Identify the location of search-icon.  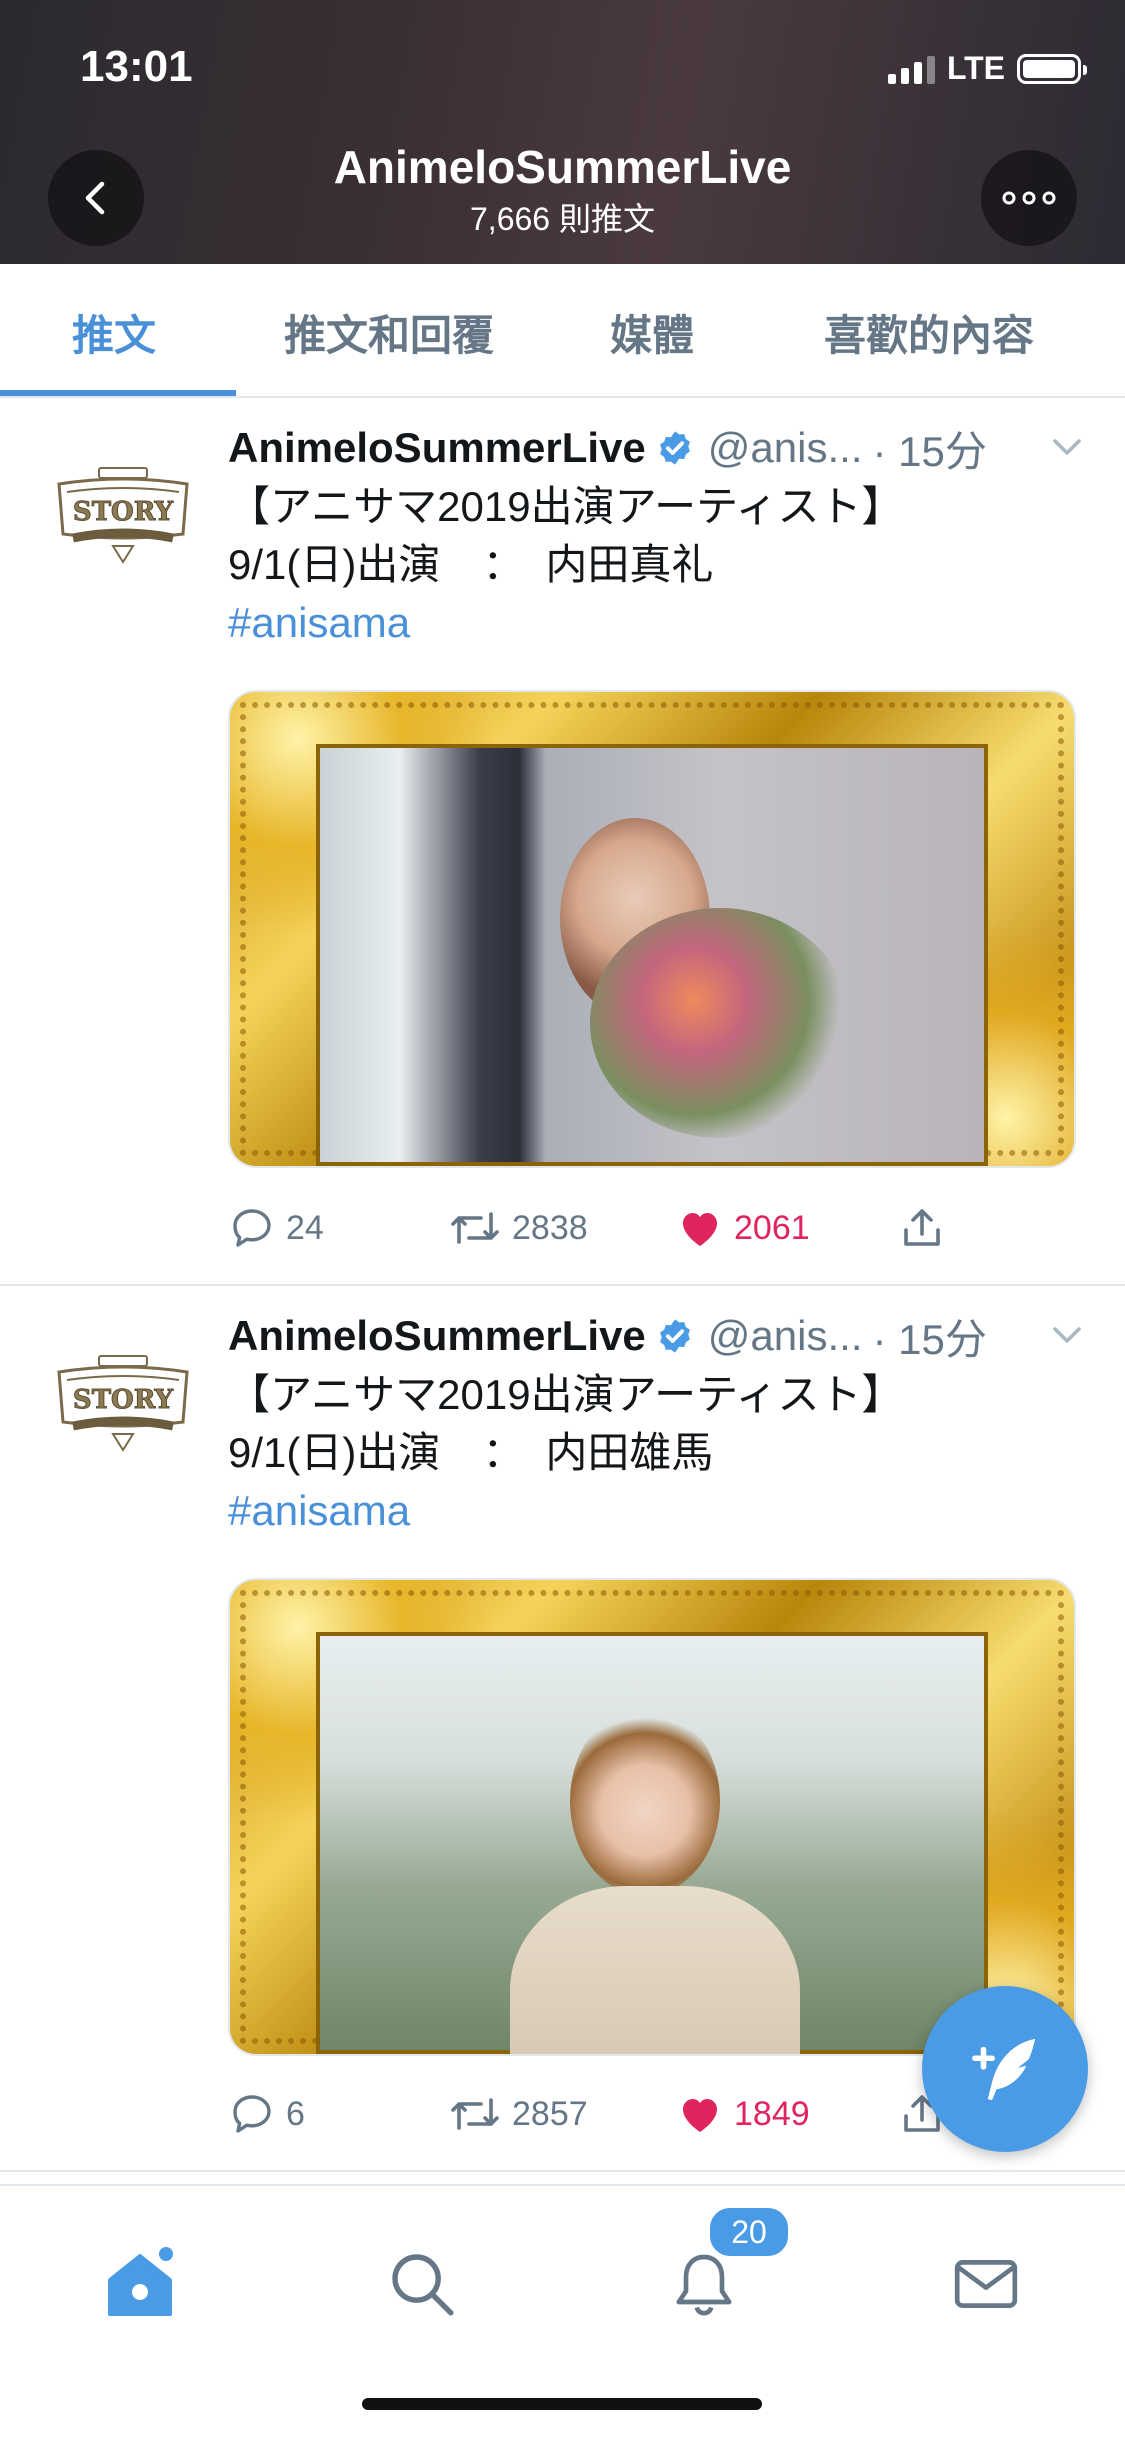
(423, 2285).